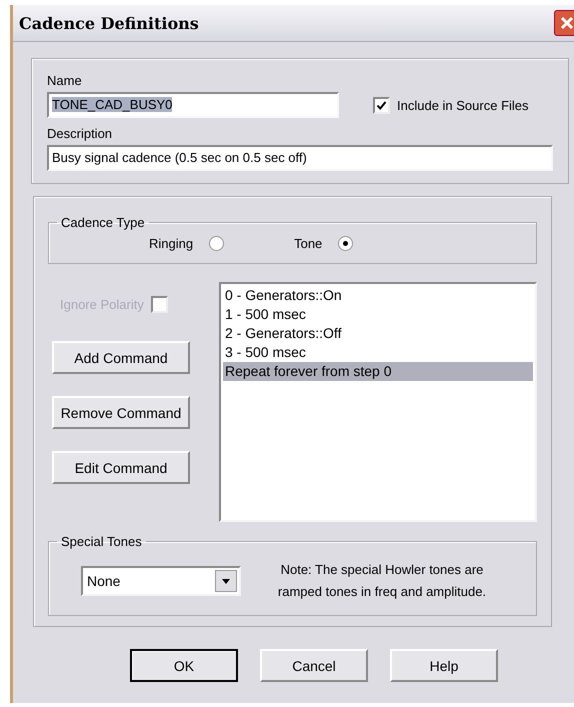 This screenshot has width=574, height=707. I want to click on dialog-button: Help, so click(444, 665).